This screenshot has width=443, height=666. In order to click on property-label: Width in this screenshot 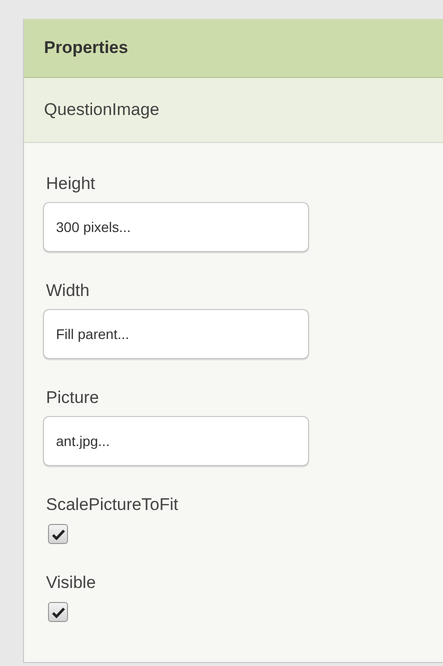, I will do `click(68, 291)`.